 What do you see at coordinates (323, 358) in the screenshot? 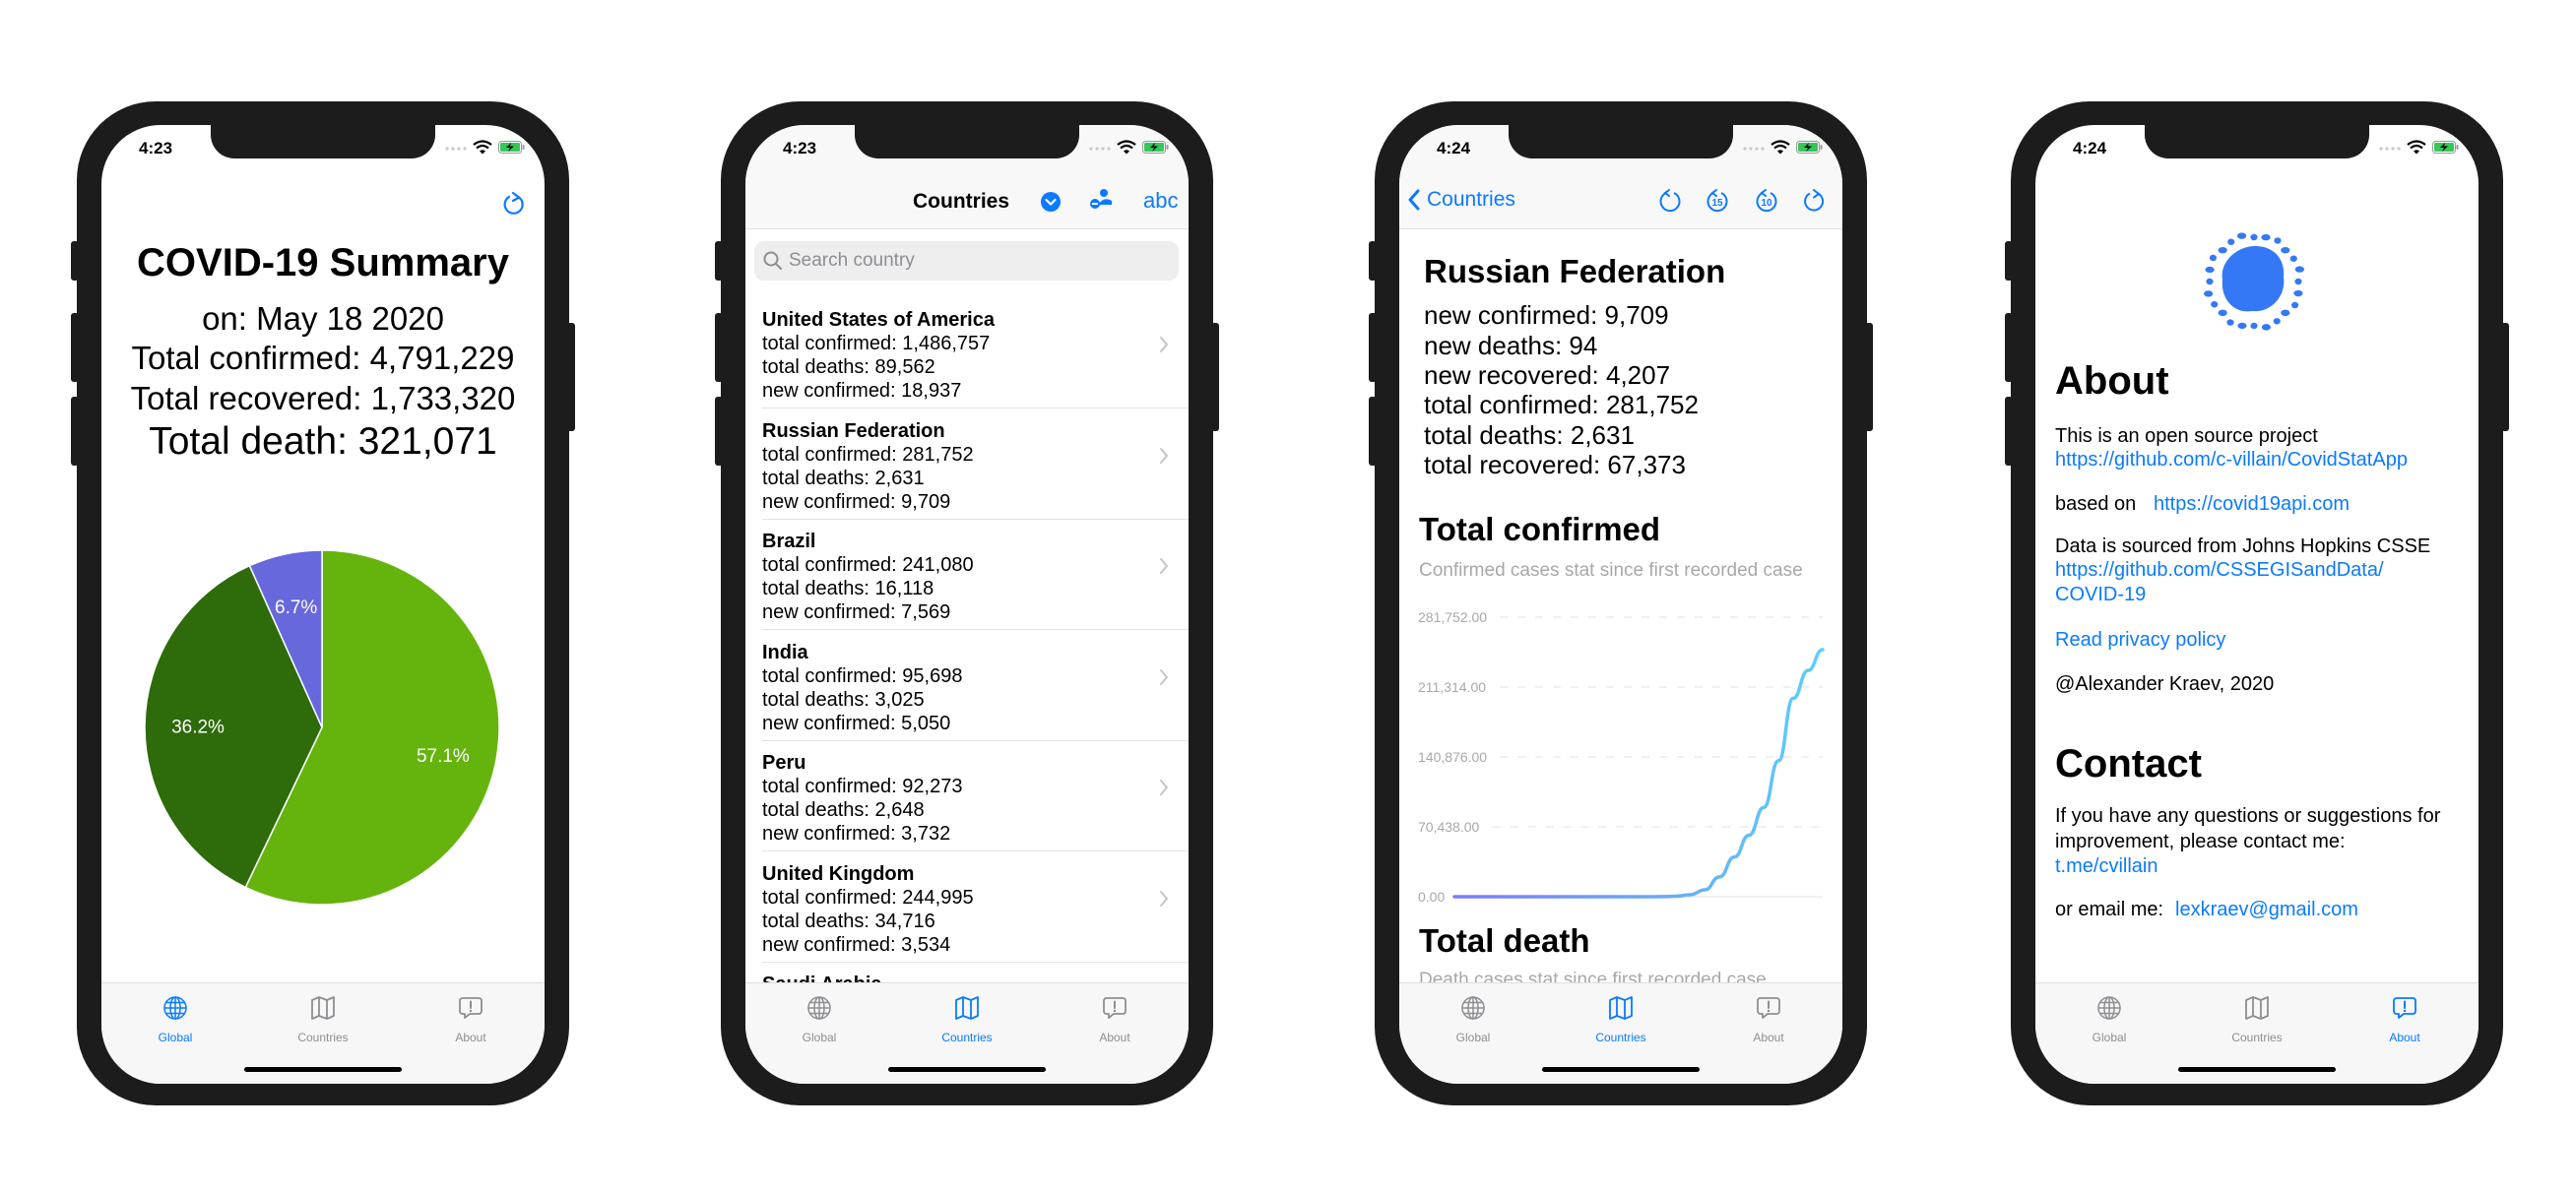
I see `total-confirmed: Total confirmed: 4,791,229` at bounding box center [323, 358].